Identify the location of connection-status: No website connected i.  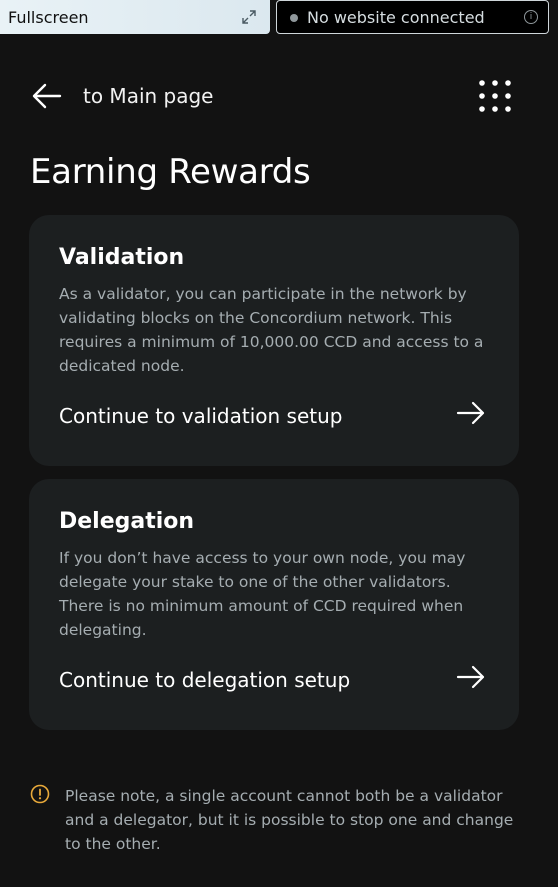
(412, 17).